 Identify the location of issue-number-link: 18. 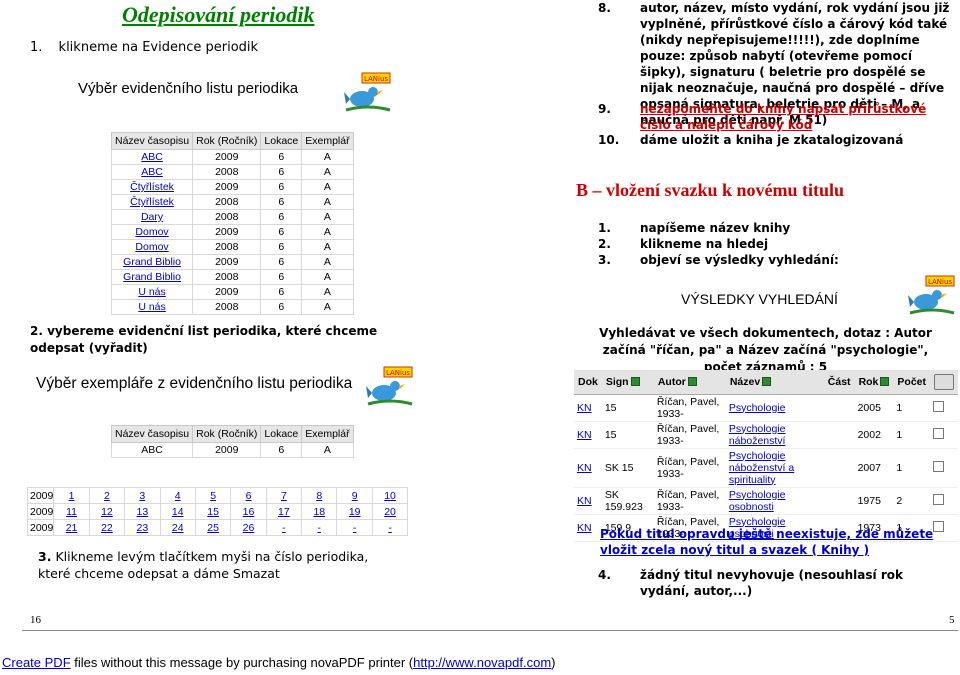
(319, 512).